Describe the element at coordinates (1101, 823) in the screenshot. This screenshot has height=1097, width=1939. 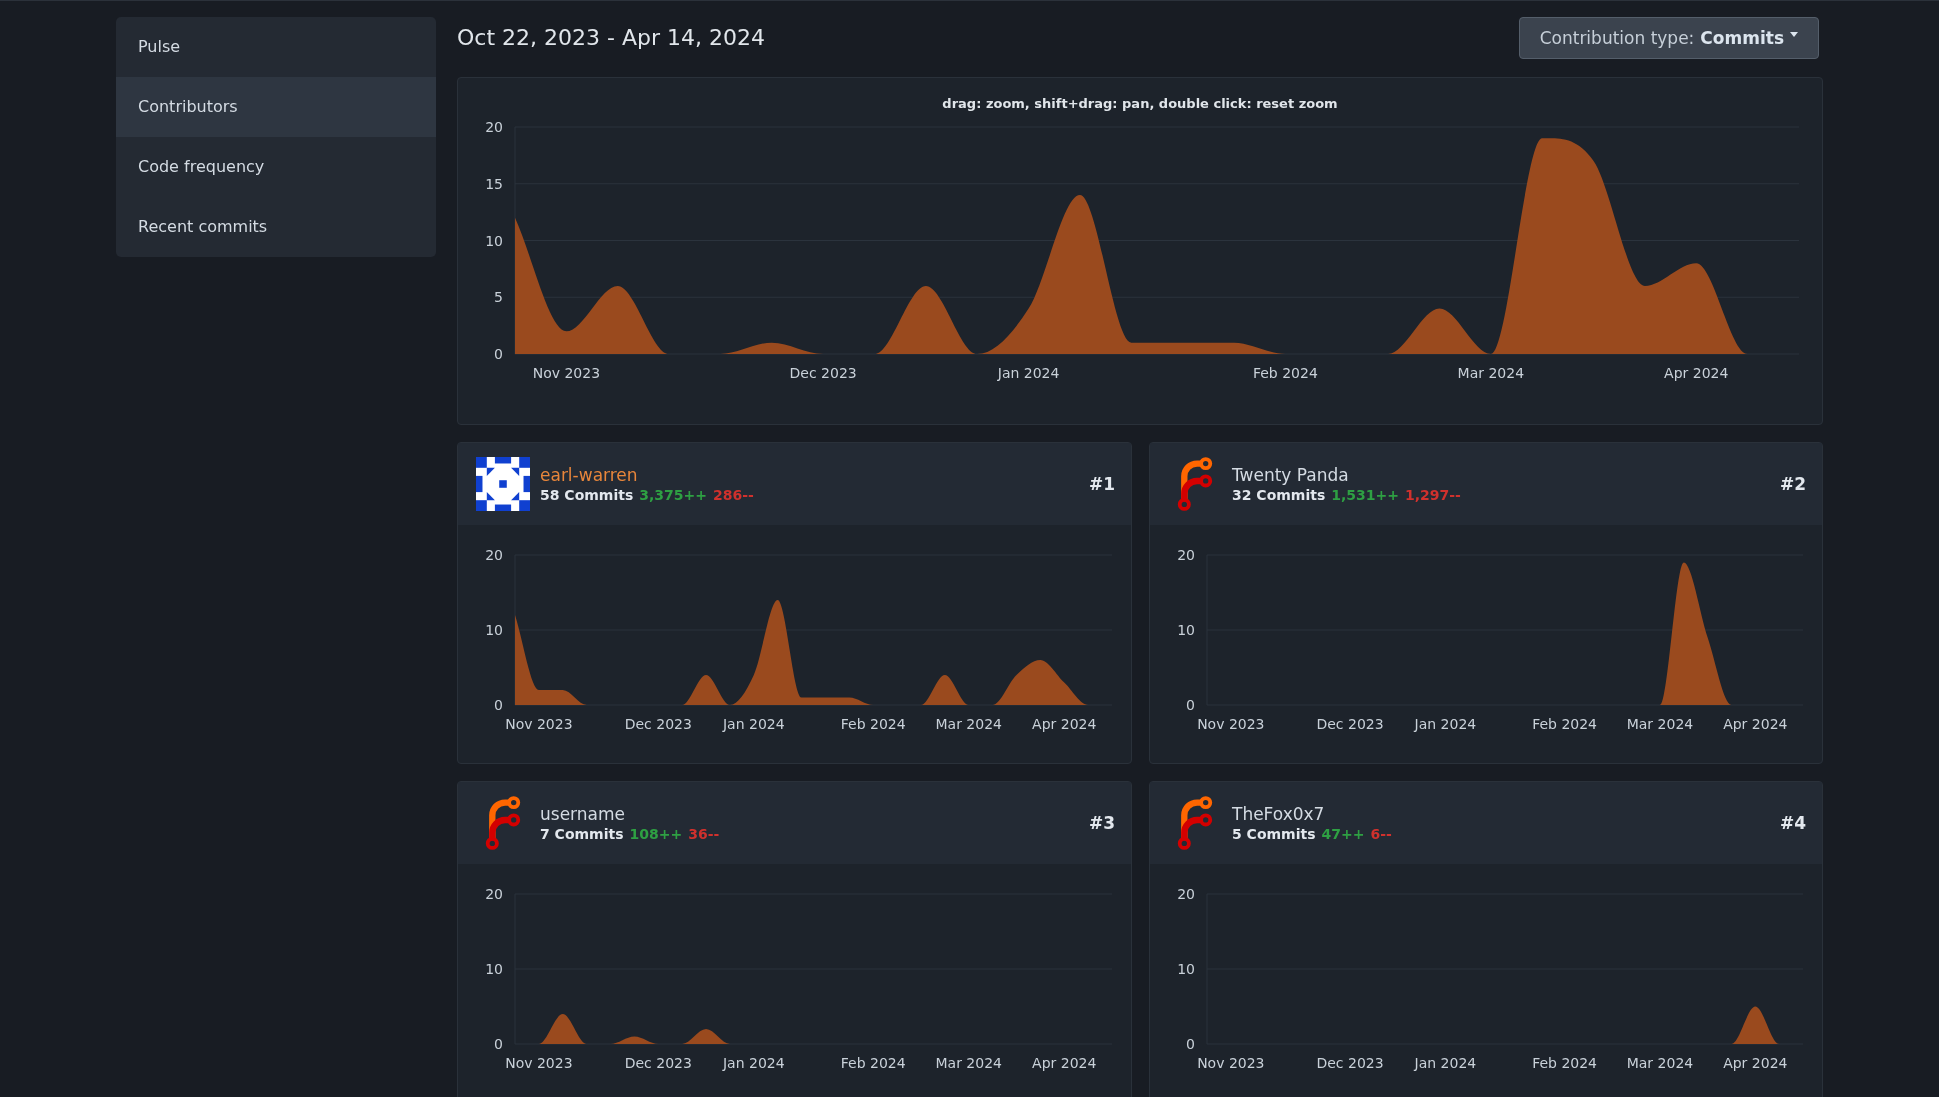
I see `rank-label: #3` at that location.